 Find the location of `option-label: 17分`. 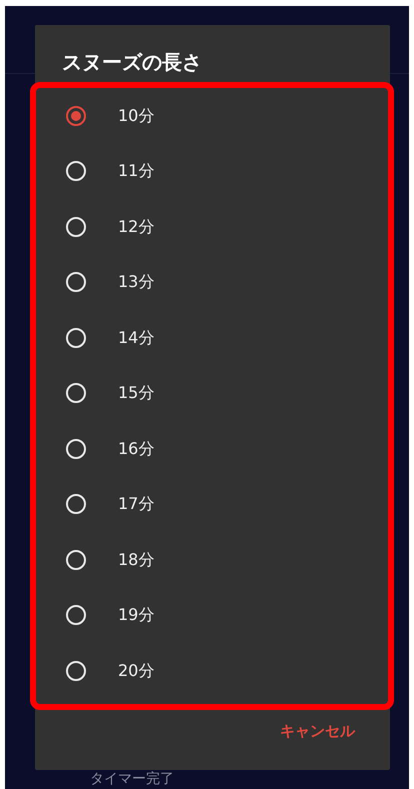

option-label: 17分 is located at coordinates (136, 504).